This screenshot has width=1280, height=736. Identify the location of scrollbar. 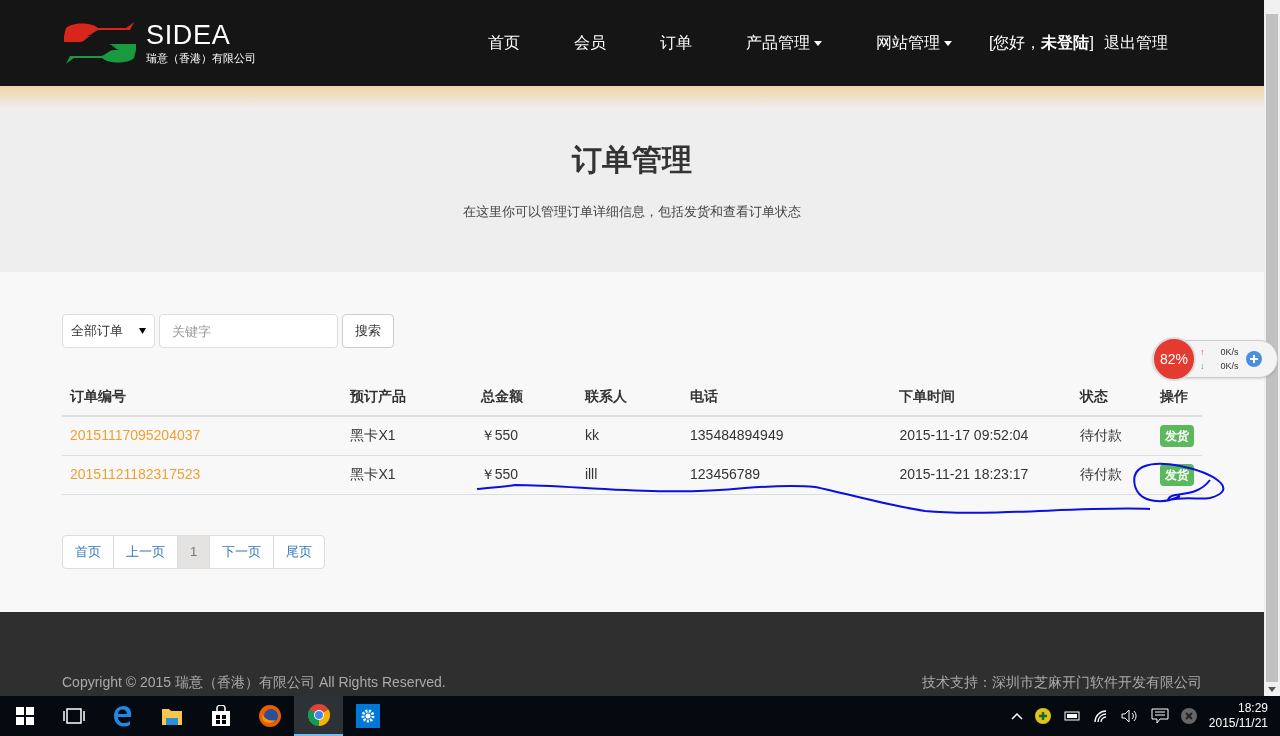
(1272, 348).